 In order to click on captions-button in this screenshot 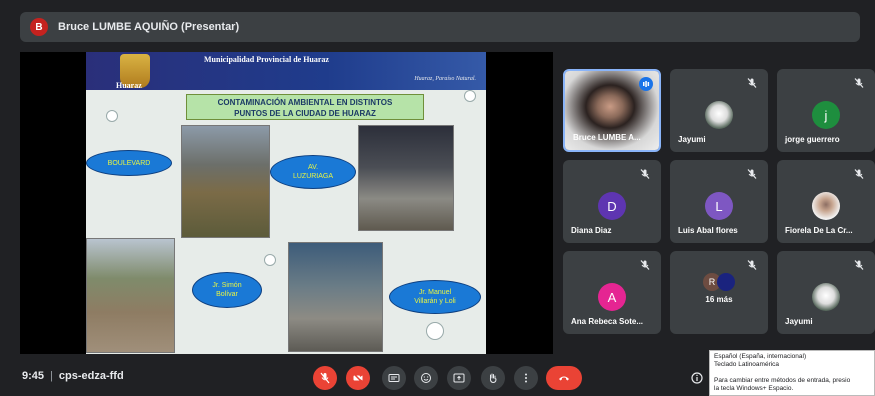, I will do `click(394, 378)`.